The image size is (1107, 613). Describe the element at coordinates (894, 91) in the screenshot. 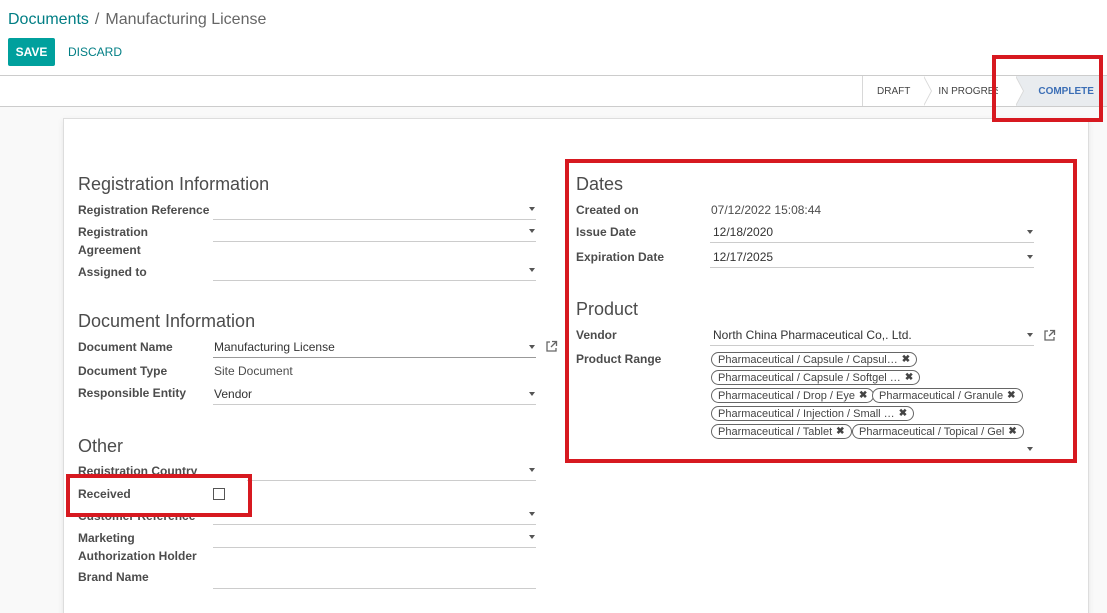

I see `stage-draft-label: DRAFT` at that location.